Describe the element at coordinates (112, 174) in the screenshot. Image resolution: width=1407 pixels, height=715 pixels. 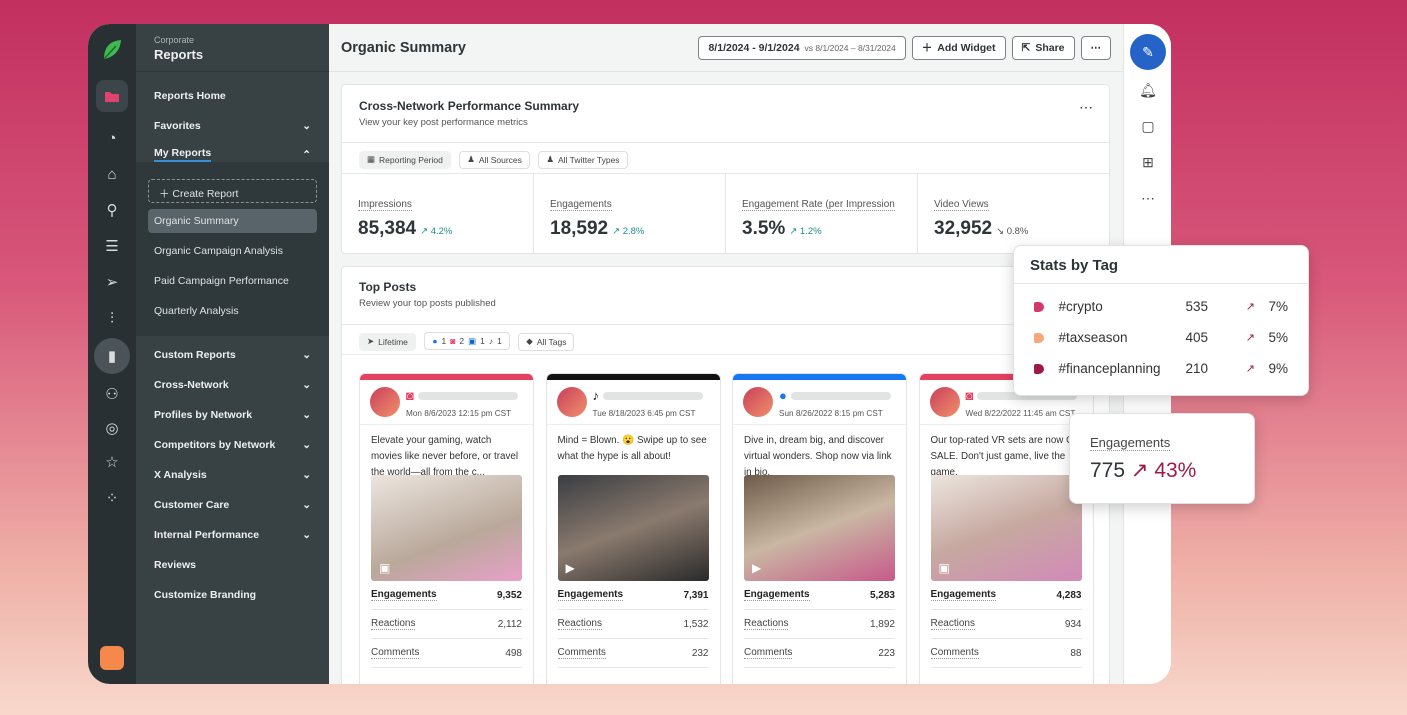
I see `inbox-icon: ⌂` at that location.